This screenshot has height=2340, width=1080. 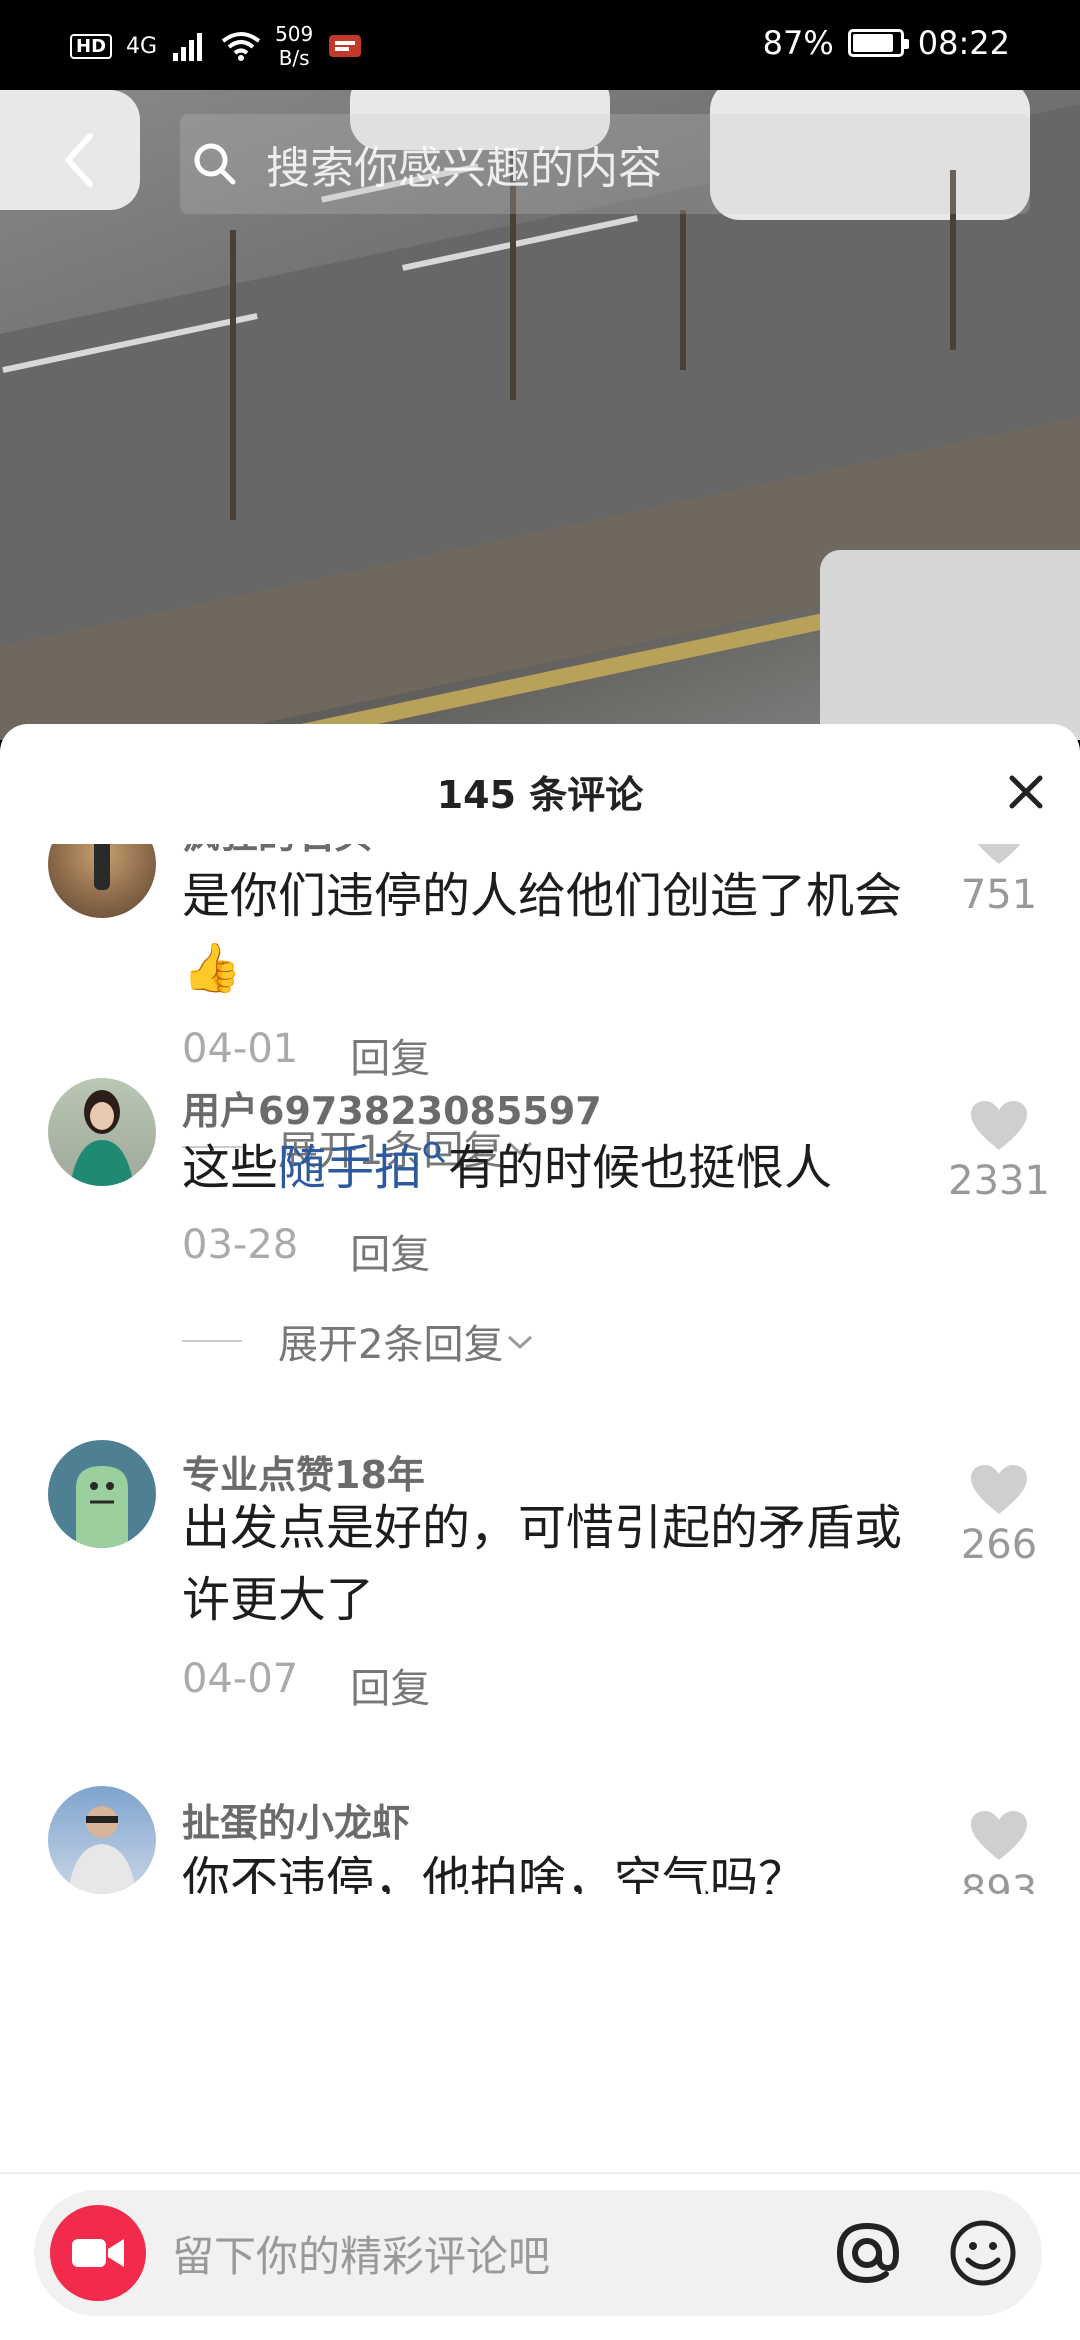 I want to click on comment-username: 疯狂的石头, so click(x=277, y=851).